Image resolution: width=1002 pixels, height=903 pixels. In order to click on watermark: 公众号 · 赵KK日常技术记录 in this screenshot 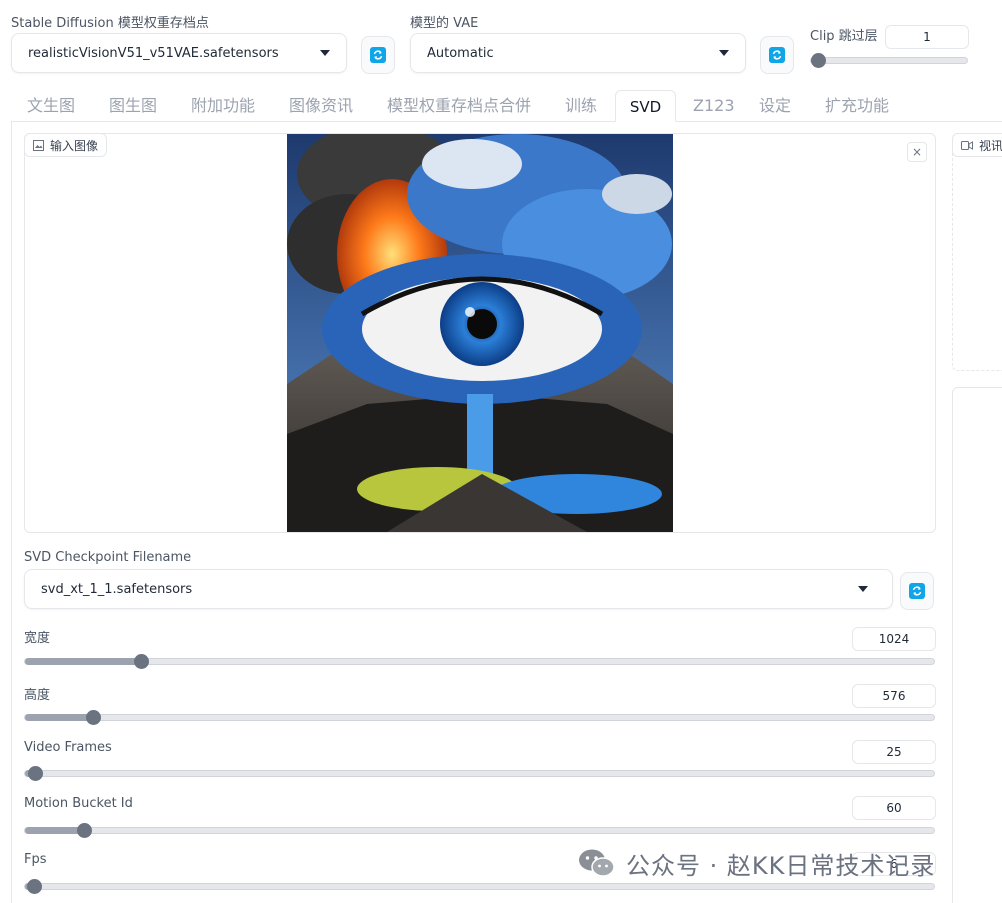, I will do `click(756, 863)`.